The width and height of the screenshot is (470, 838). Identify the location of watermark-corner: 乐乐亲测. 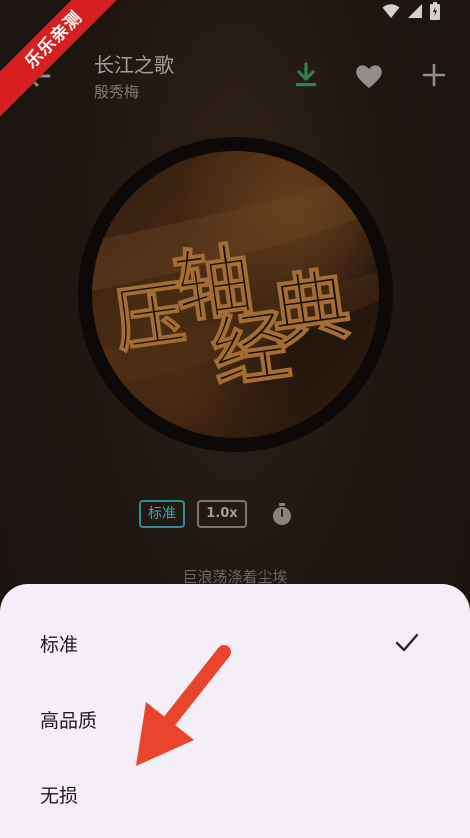
(75, 75).